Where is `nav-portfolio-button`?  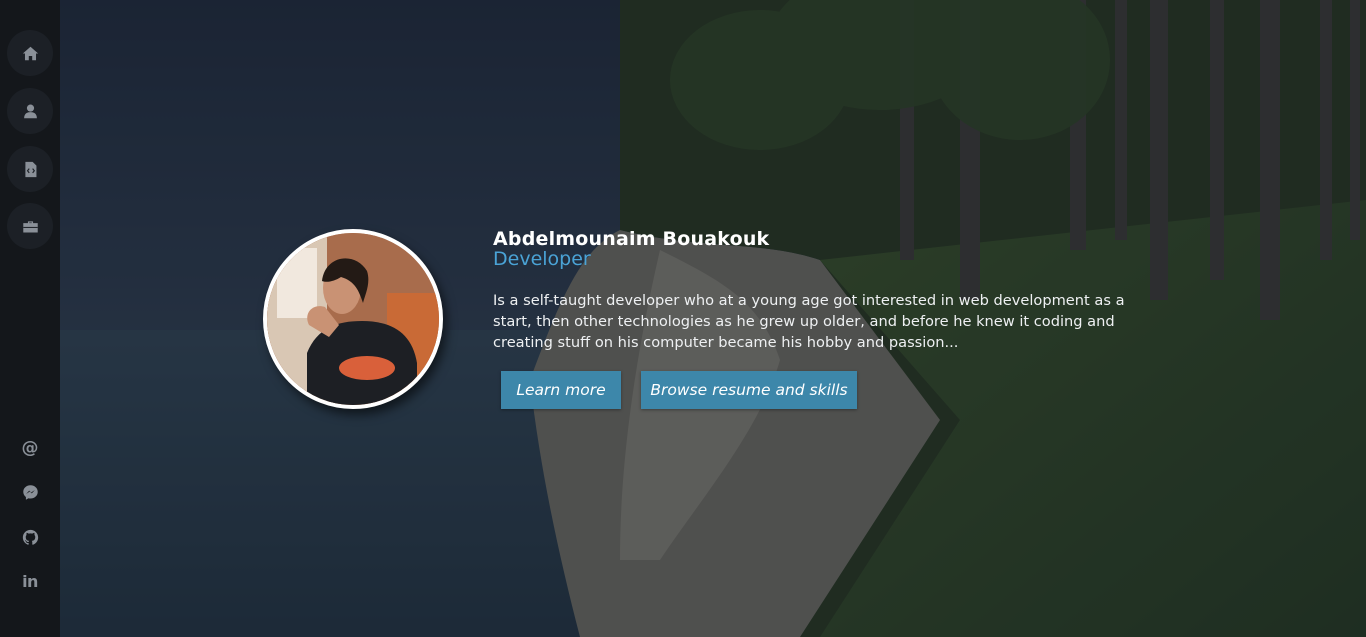
nav-portfolio-button is located at coordinates (30, 226).